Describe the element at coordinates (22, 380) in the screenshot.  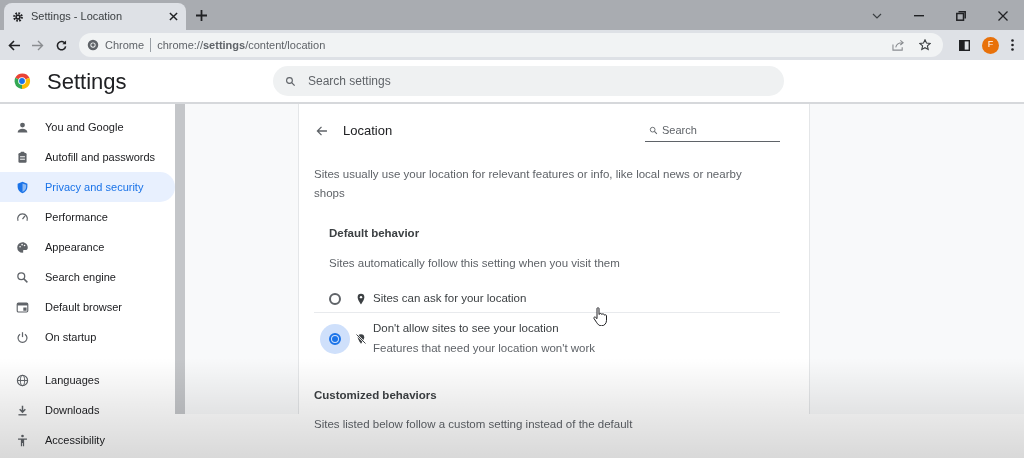
I see `globe-icon` at that location.